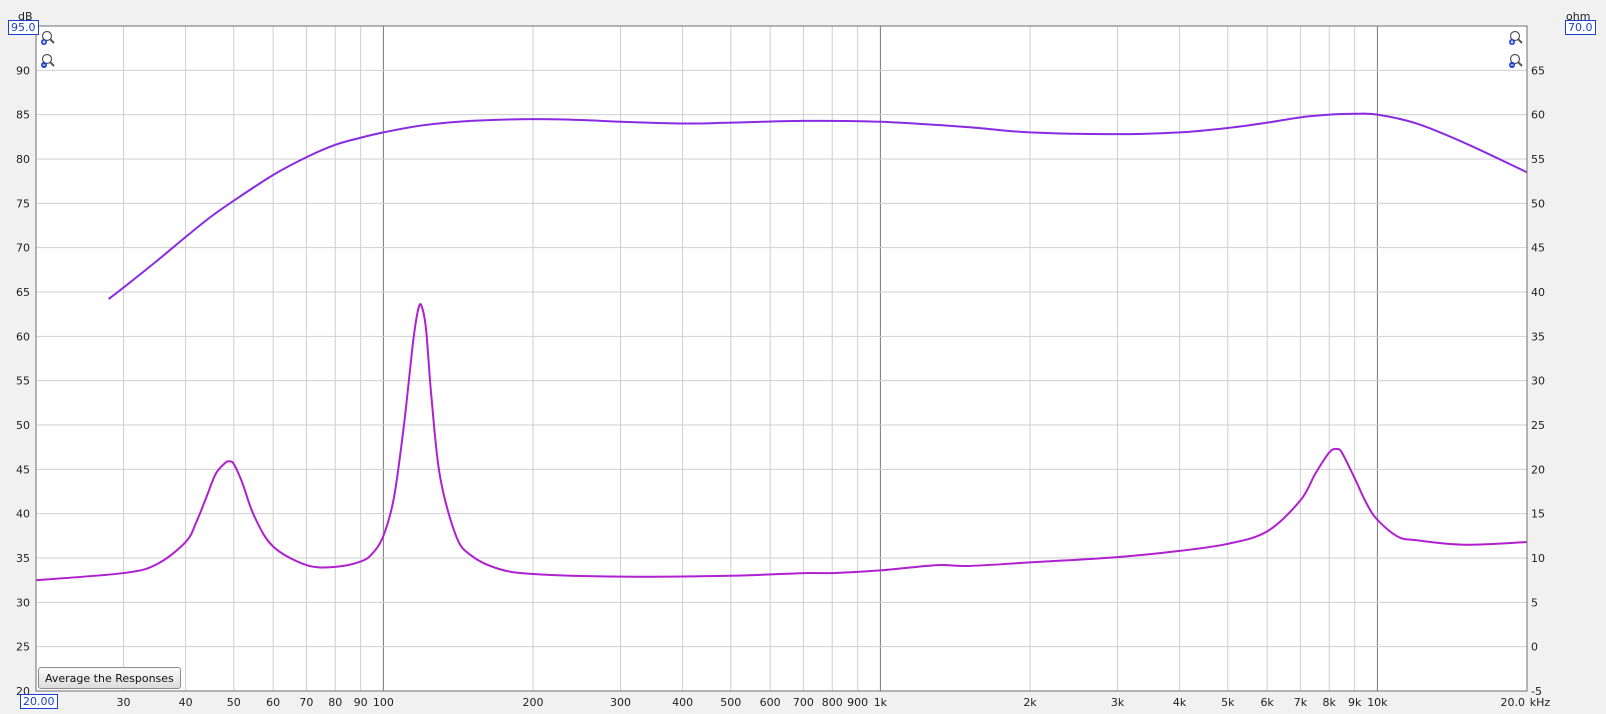 Image resolution: width=1606 pixels, height=714 pixels. Describe the element at coordinates (273, 702) in the screenshot. I see `x-tick-label: 60` at that location.